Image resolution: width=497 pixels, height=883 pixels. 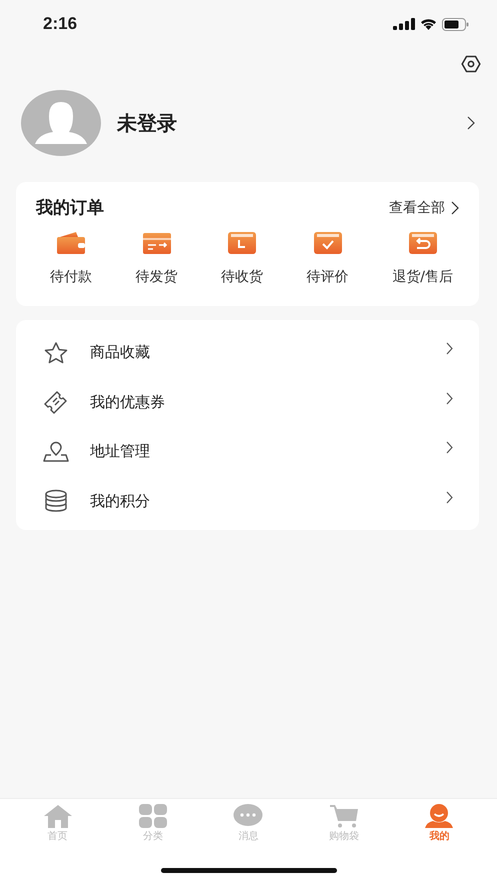 What do you see at coordinates (242, 277) in the screenshot?
I see `order-status-label: 待收货` at bounding box center [242, 277].